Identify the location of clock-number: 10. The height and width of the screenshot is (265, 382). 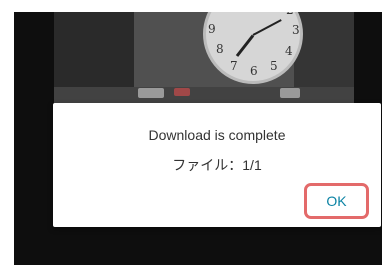
(218, 13).